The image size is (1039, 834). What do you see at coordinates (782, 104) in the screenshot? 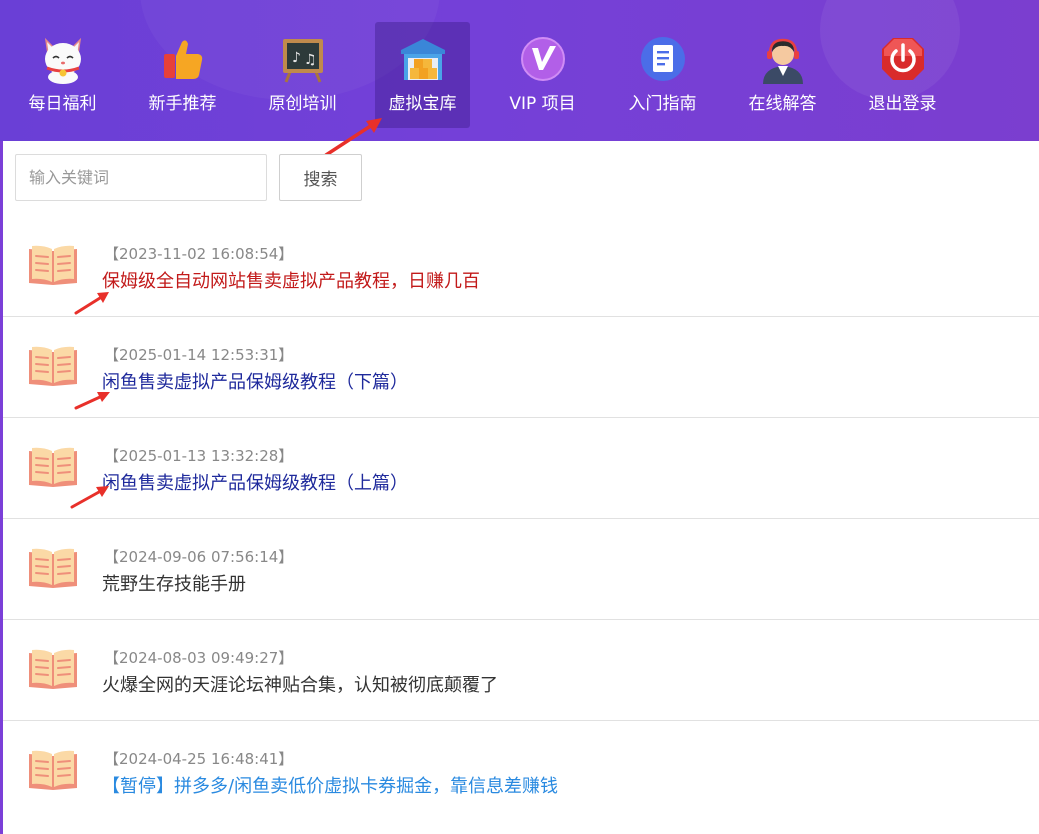
I see `nav-item-label: 在线解答` at bounding box center [782, 104].